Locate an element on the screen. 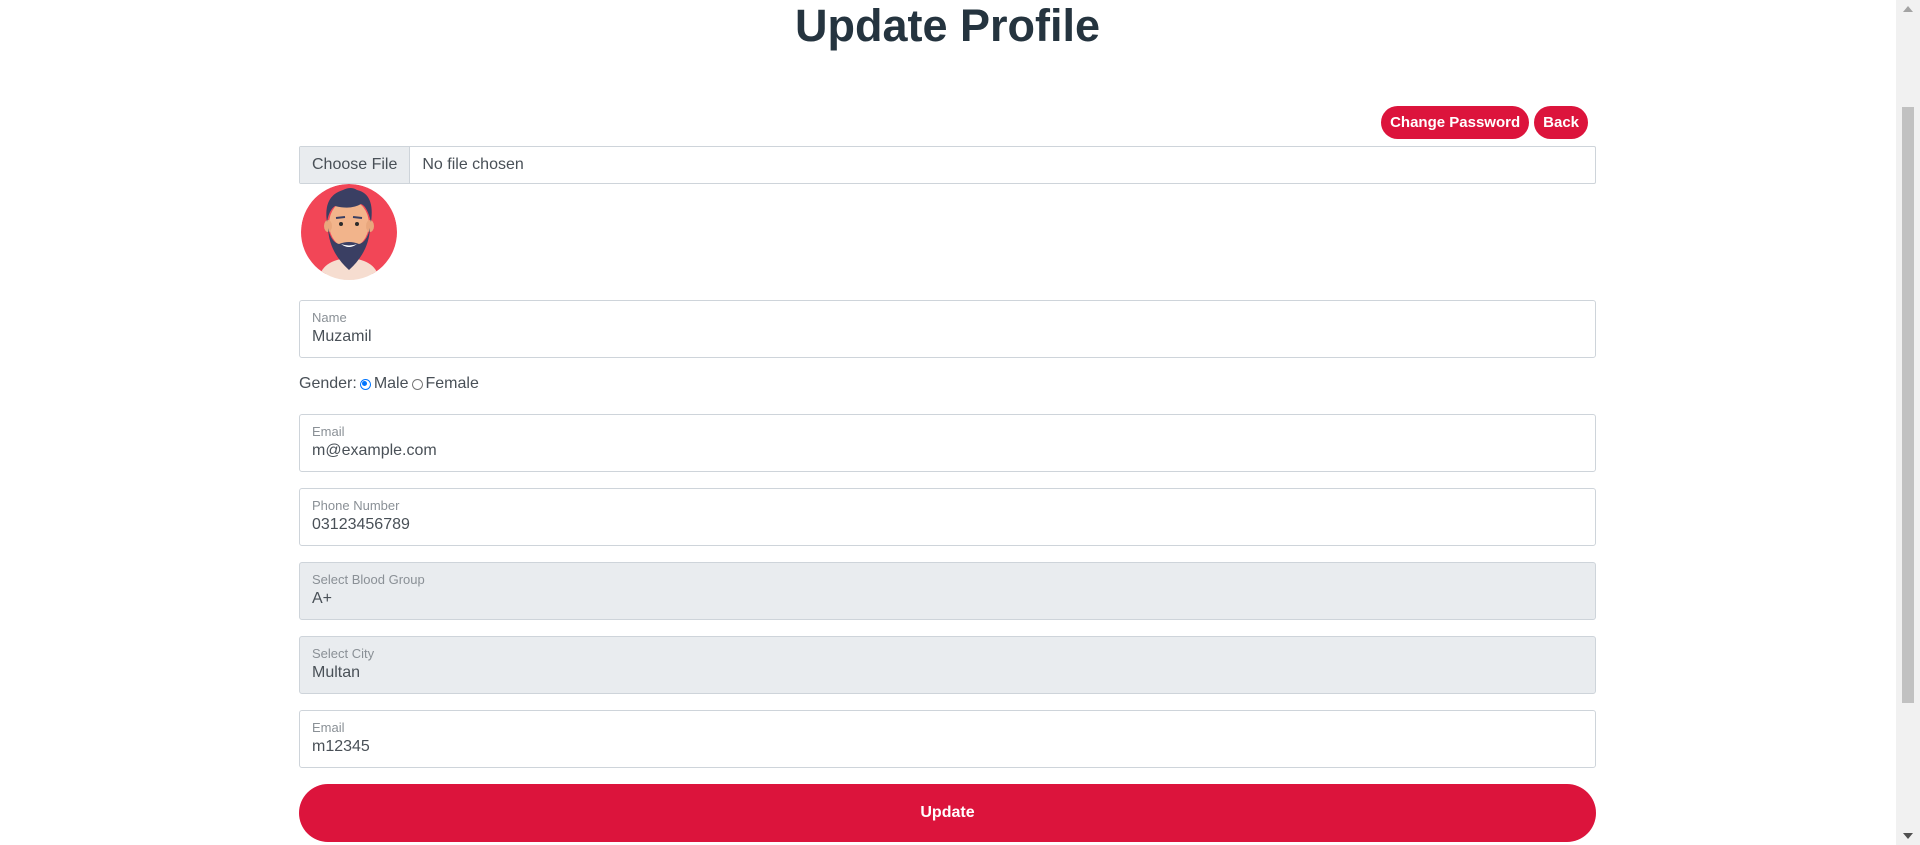 This screenshot has width=1920, height=845. scroll-up-arrow-icon is located at coordinates (1908, 9).